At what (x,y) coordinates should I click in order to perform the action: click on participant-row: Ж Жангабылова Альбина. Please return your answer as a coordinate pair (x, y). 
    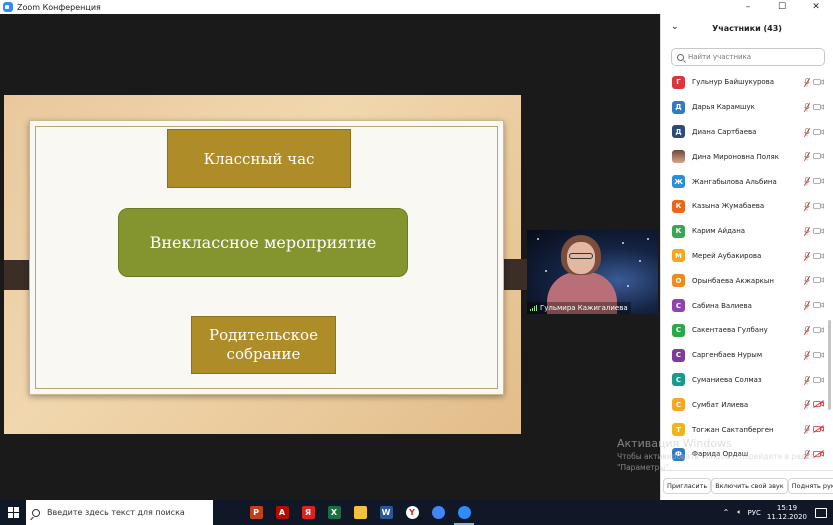
    Looking at the image, I should click on (743, 181).